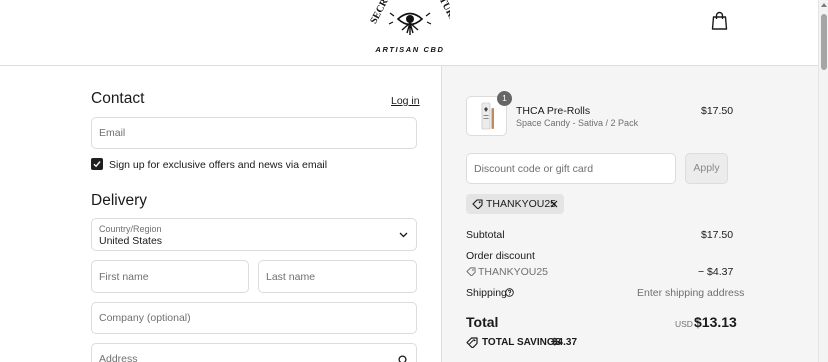 This screenshot has width=828, height=362. I want to click on discount-code-field: Discount code or gift card, so click(571, 168).